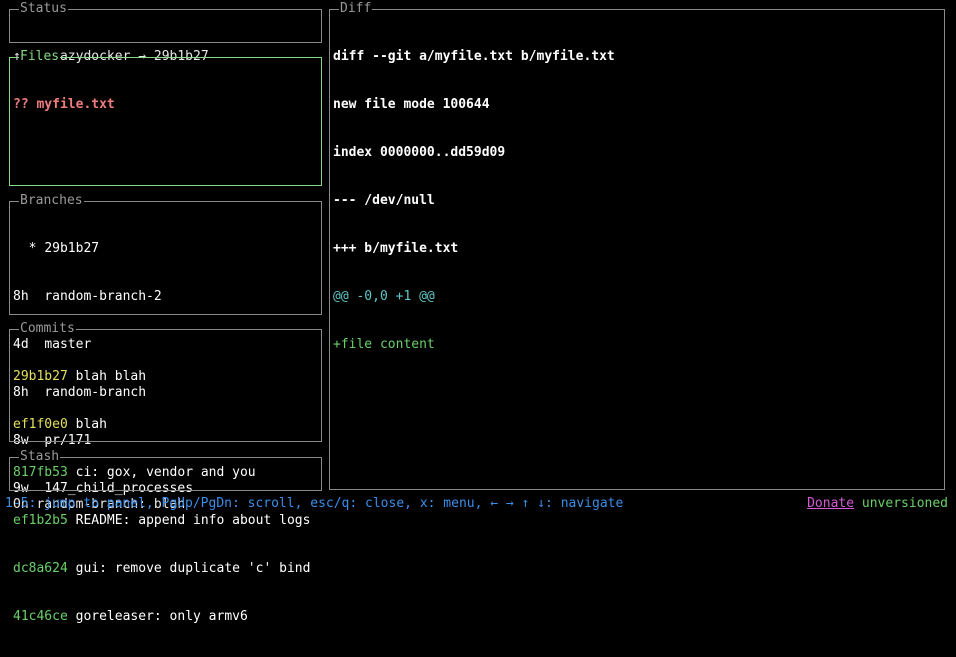 This screenshot has width=956, height=657. What do you see at coordinates (43, 9) in the screenshot?
I see `status-panel-title: Status` at bounding box center [43, 9].